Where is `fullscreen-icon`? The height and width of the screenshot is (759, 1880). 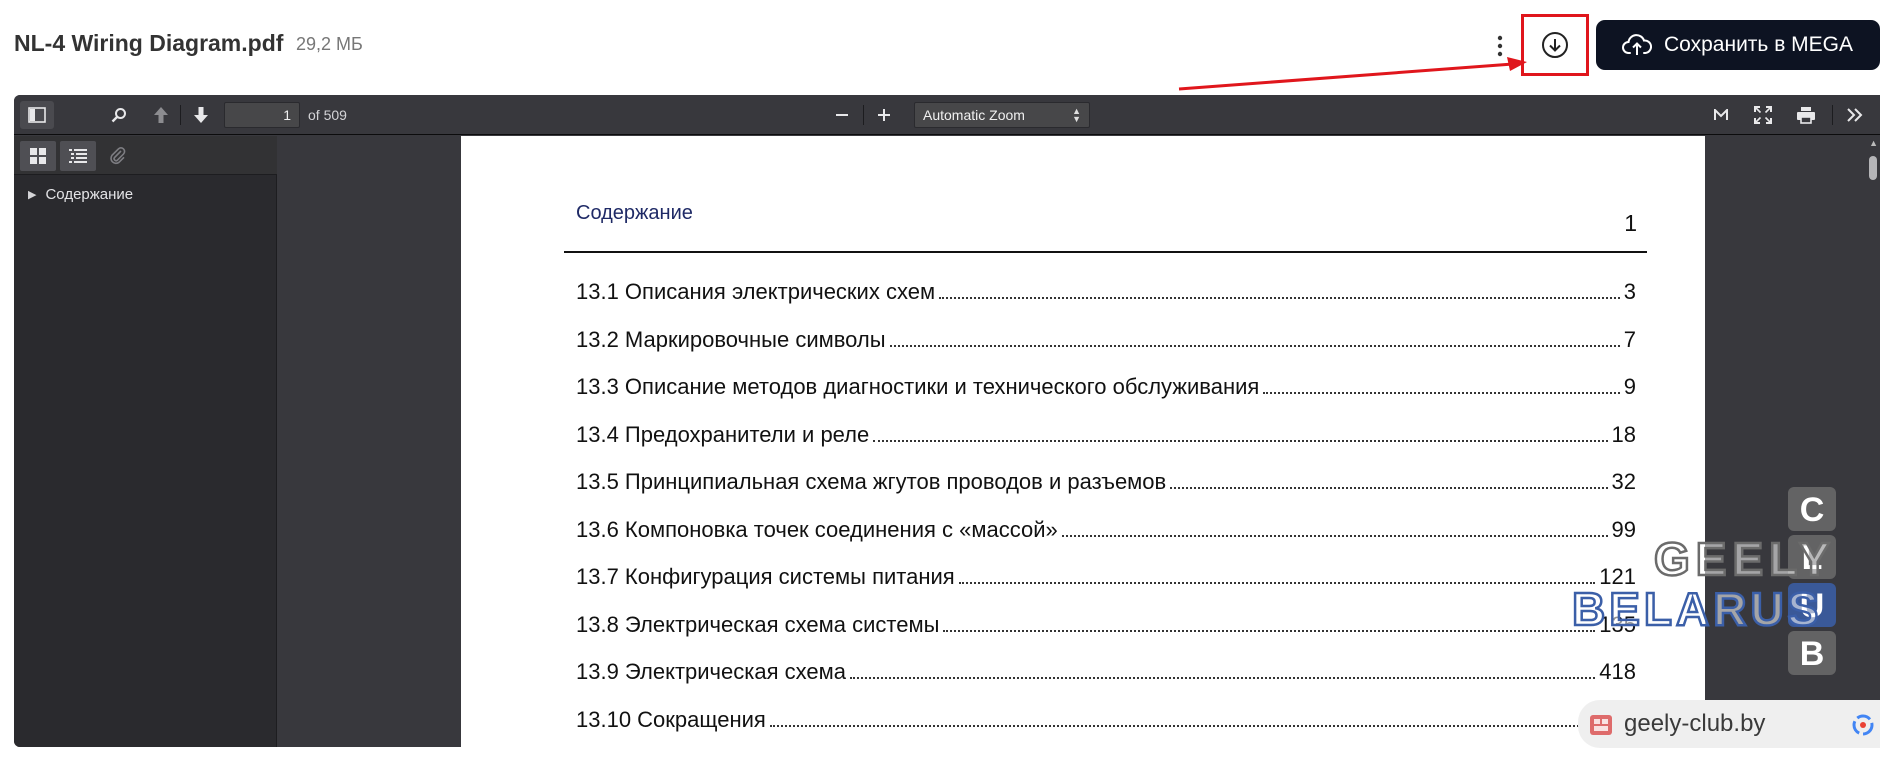
fullscreen-icon is located at coordinates (1763, 115).